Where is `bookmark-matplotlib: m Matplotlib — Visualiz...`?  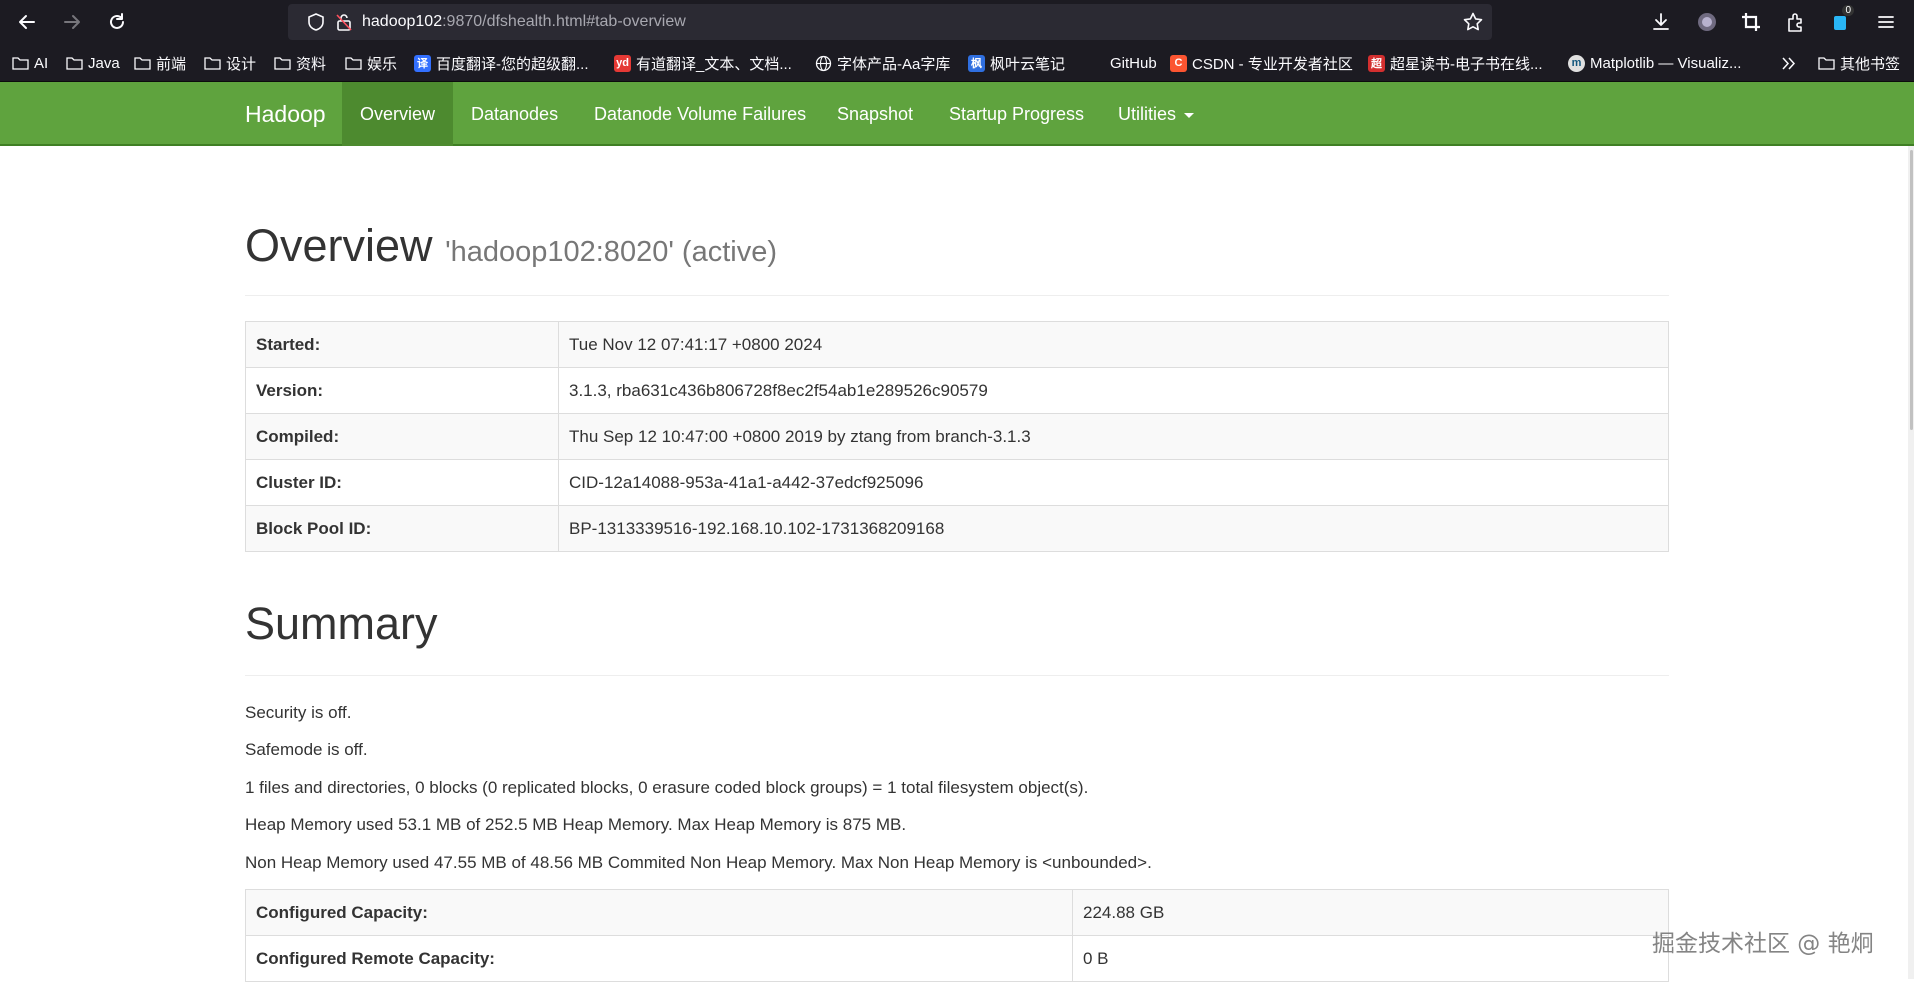
bookmark-matplotlib: m Matplotlib — Visualiz... is located at coordinates (1654, 63).